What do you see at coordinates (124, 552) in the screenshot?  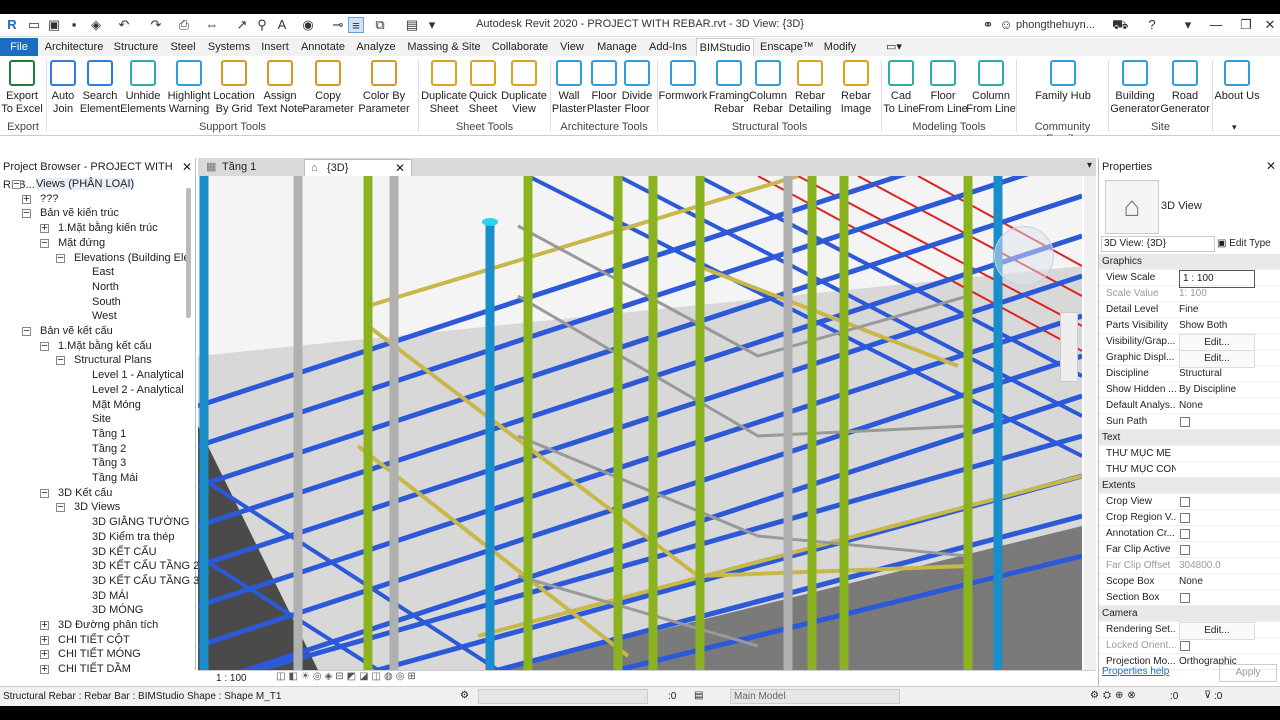 I see `browser-item: 3D KẾT CẤU` at bounding box center [124, 552].